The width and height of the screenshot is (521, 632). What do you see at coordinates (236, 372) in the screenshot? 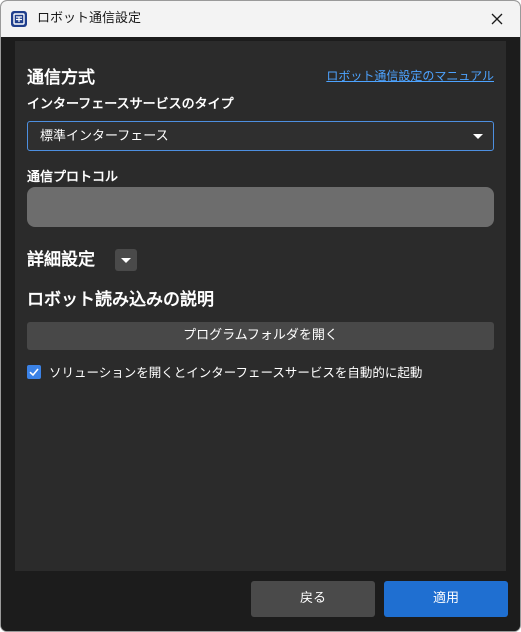
I see `autostart-checkbox-label: ソリューションを開くとインターフェースサービスを自動的に起動` at bounding box center [236, 372].